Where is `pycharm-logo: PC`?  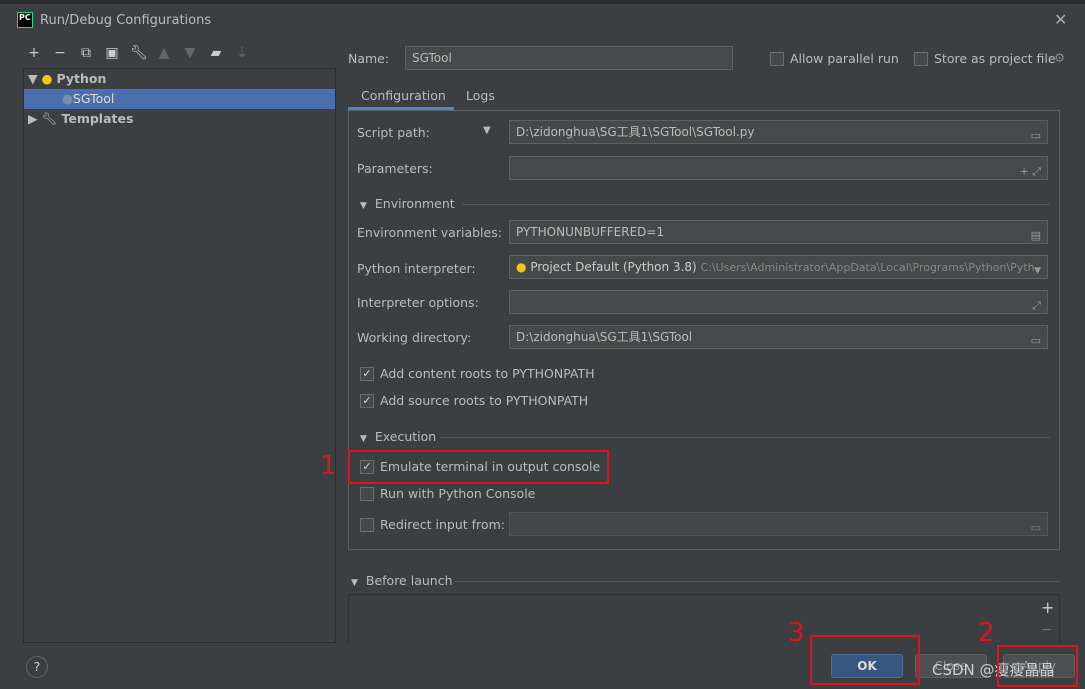 pycharm-logo: PC is located at coordinates (25, 20).